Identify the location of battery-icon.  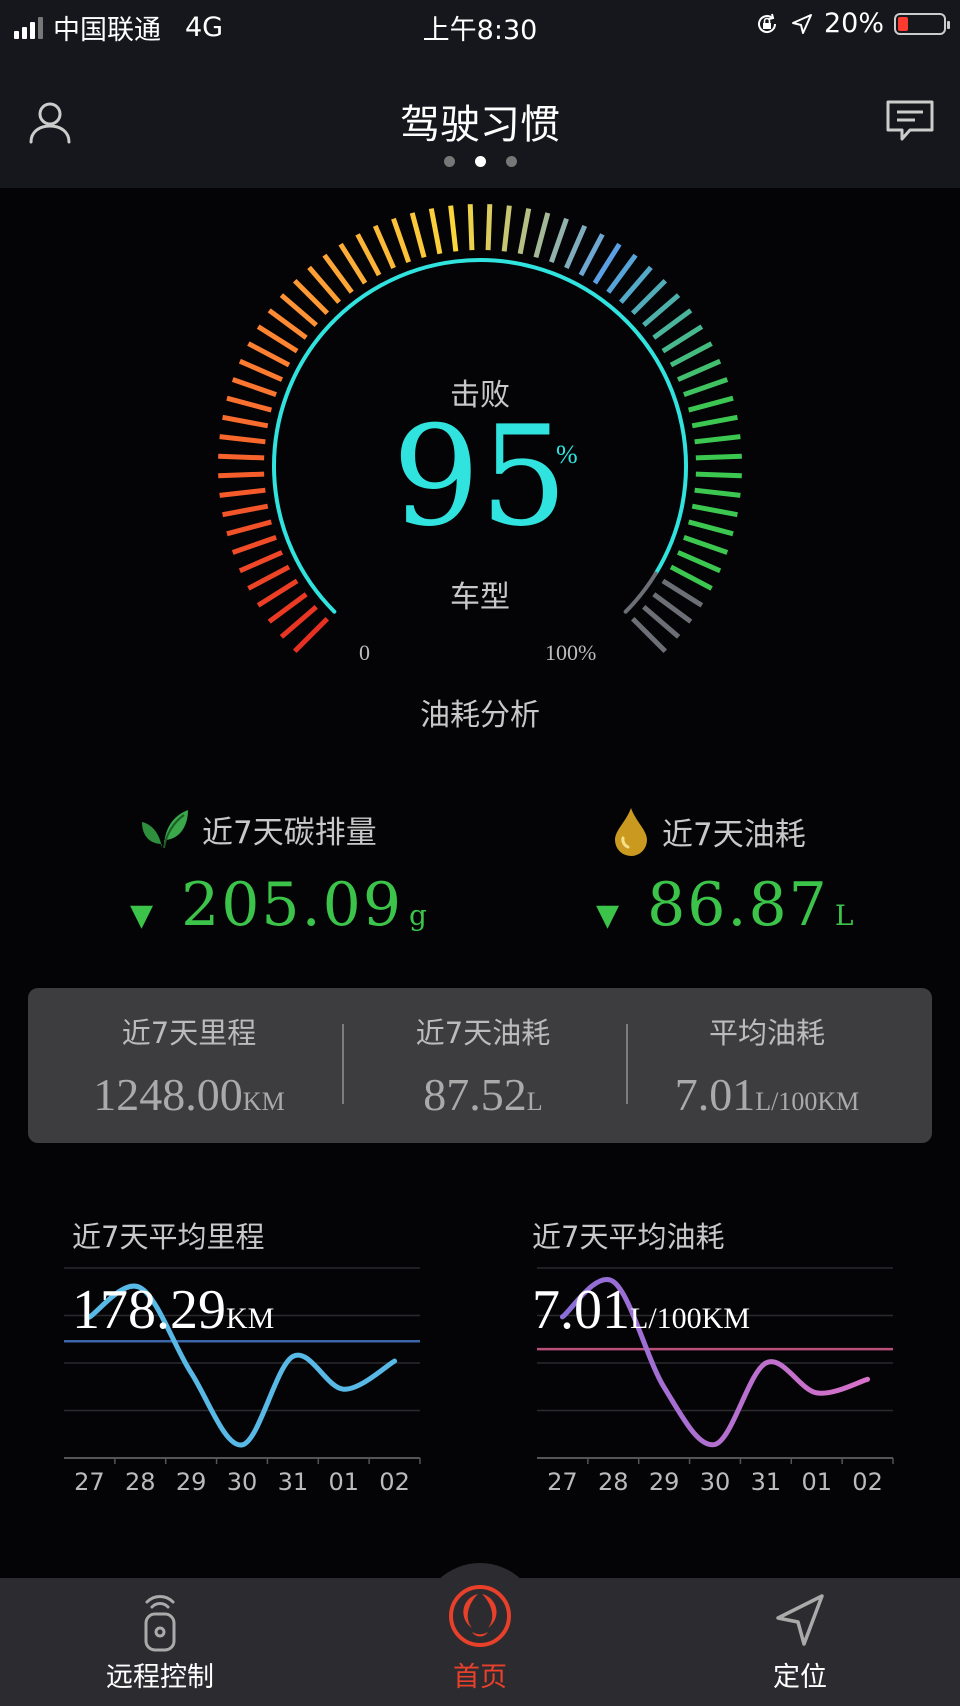
(922, 23).